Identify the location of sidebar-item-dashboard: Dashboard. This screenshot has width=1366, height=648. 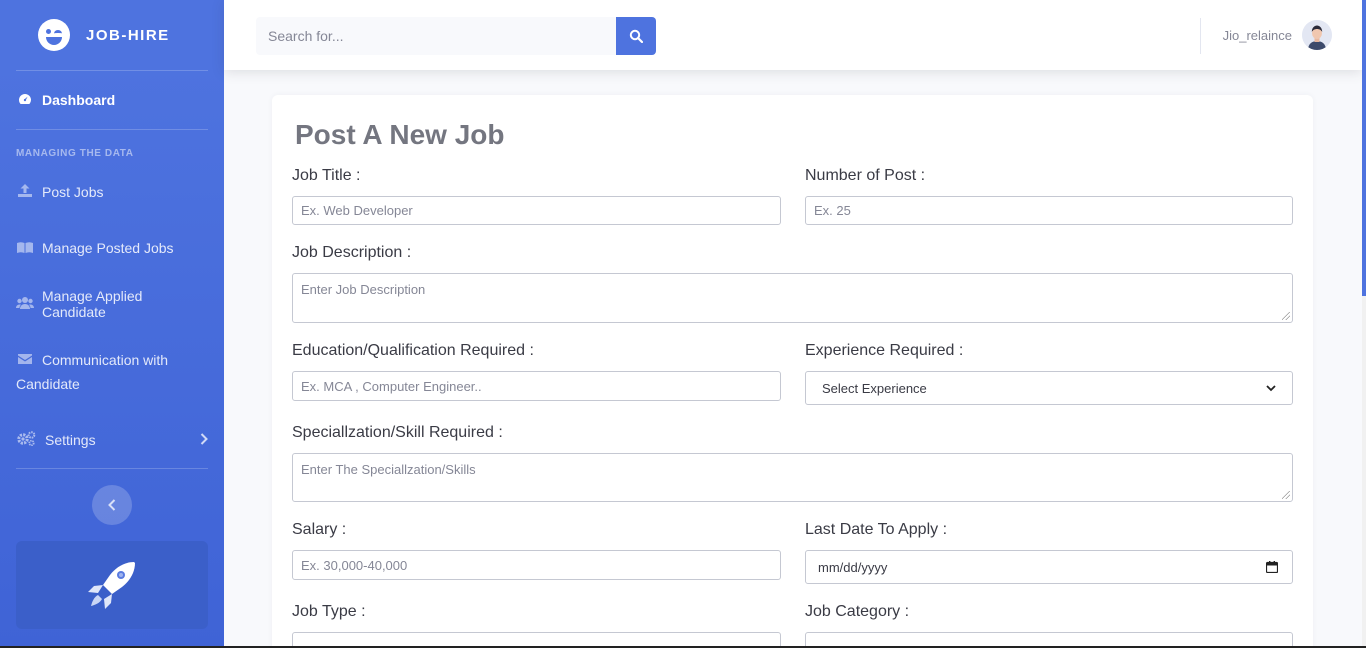
(112, 100).